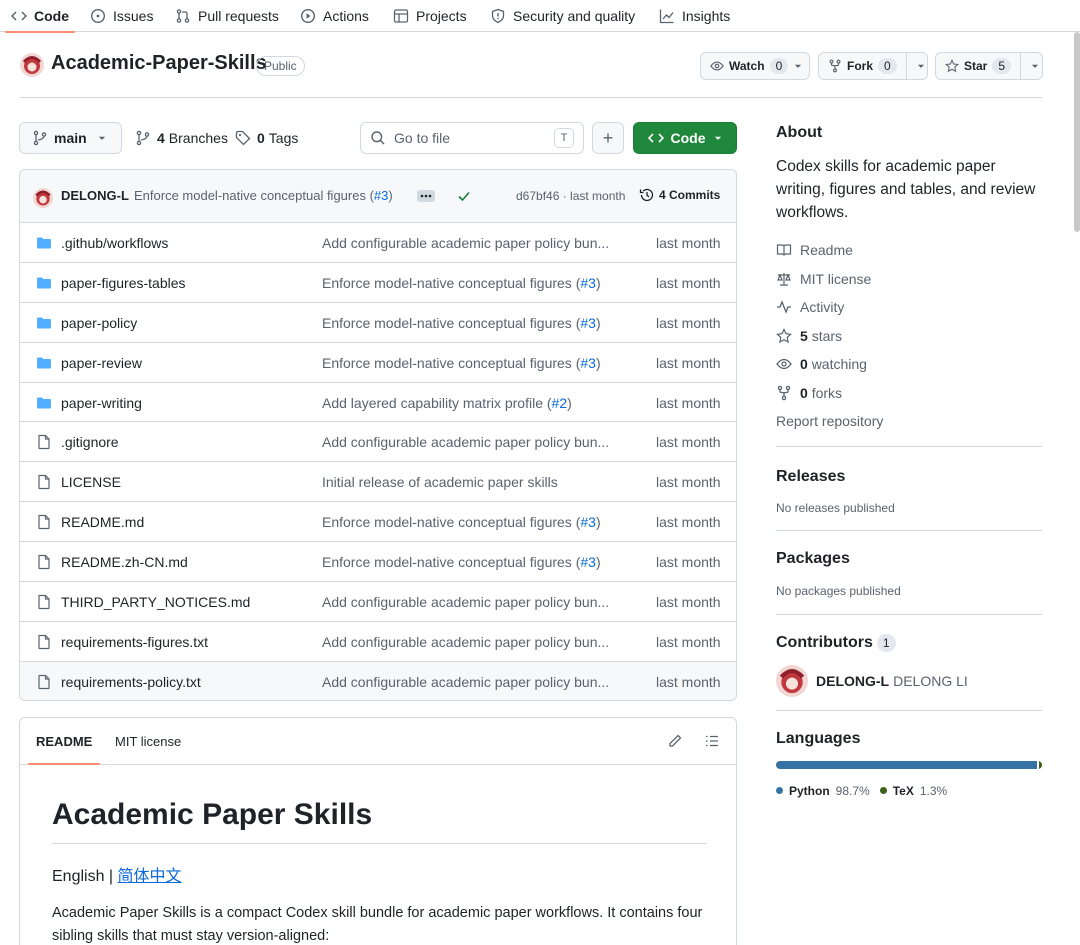 The width and height of the screenshot is (1080, 945). What do you see at coordinates (124, 562) in the screenshot?
I see `file-name: README.zh-CN.md` at bounding box center [124, 562].